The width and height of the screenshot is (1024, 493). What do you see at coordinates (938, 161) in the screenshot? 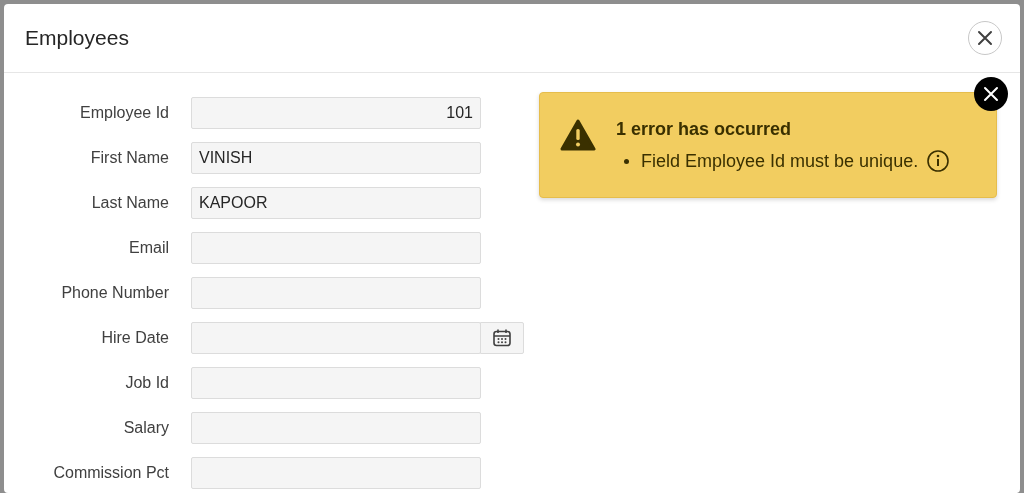
I see `info-icon` at bounding box center [938, 161].